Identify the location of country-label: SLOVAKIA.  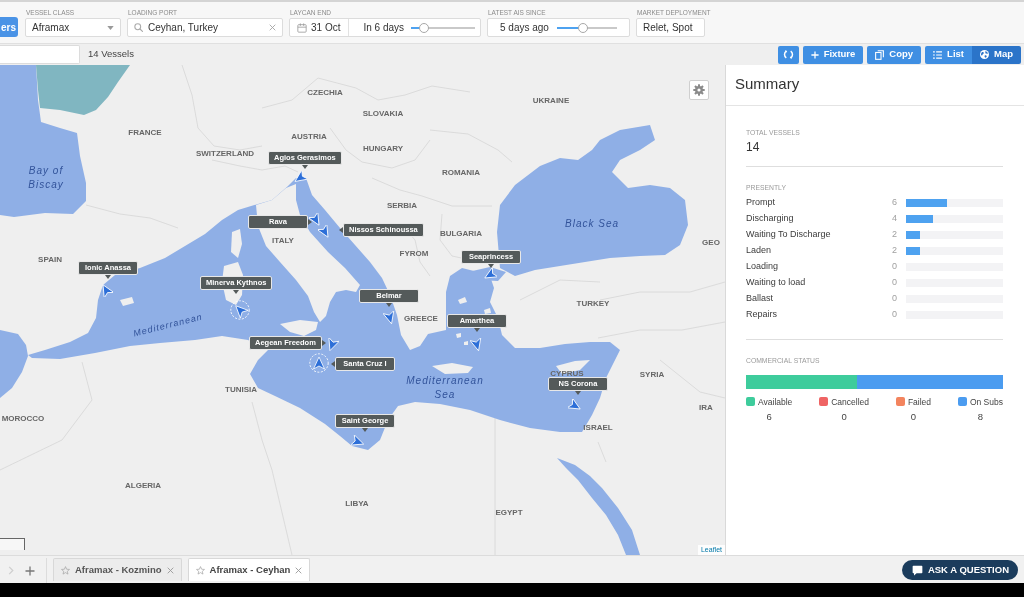
(383, 113).